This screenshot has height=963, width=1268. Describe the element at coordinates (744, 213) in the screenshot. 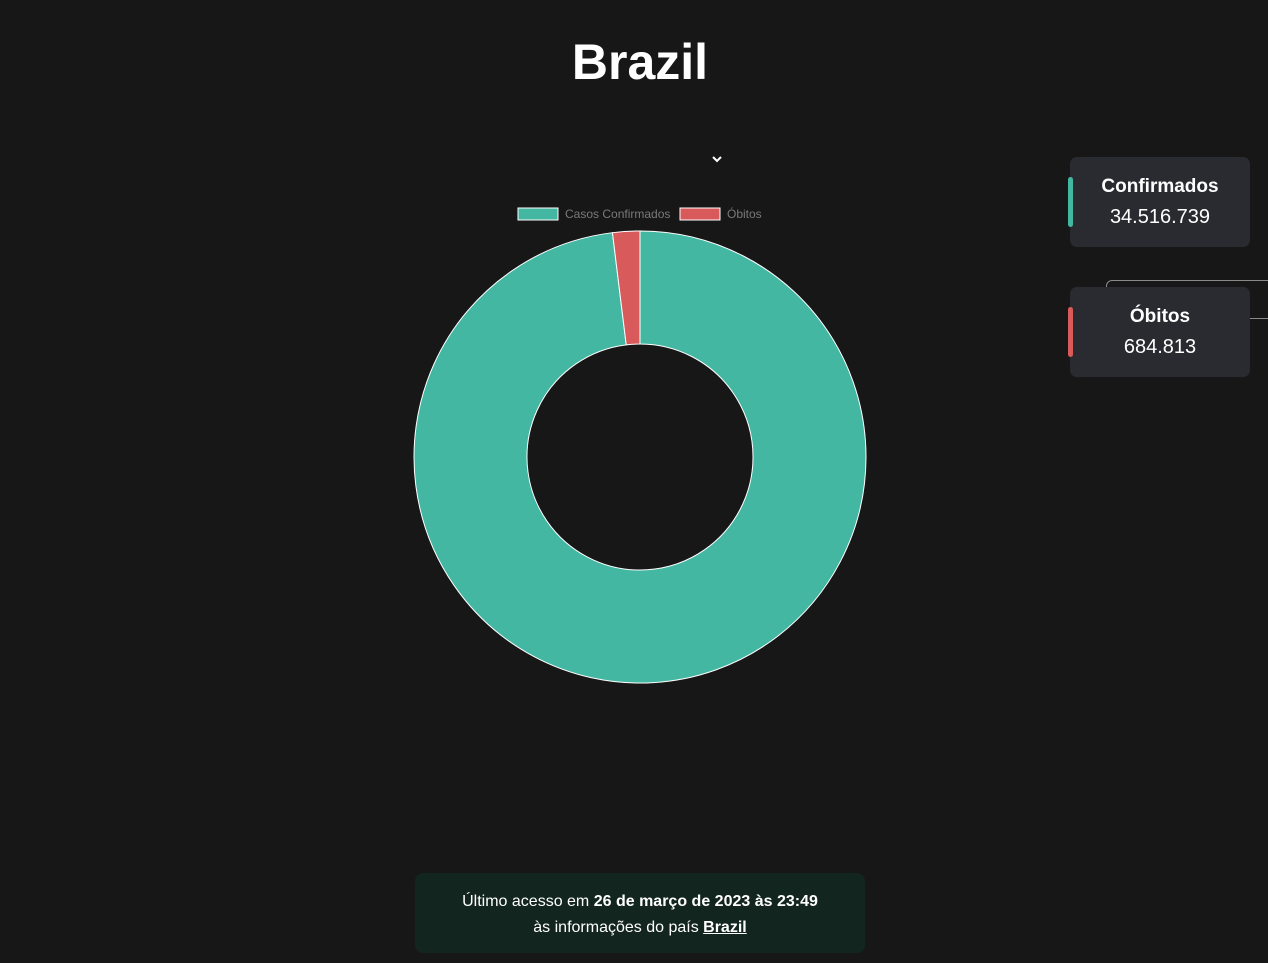

I see `legend-label: Óbitos` at that location.